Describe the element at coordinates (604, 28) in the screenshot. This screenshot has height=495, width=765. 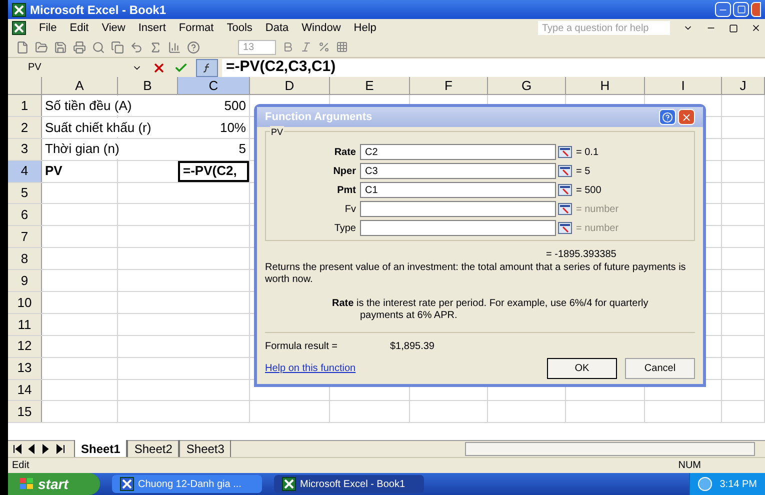
I see `help-field: Type a question for help` at that location.